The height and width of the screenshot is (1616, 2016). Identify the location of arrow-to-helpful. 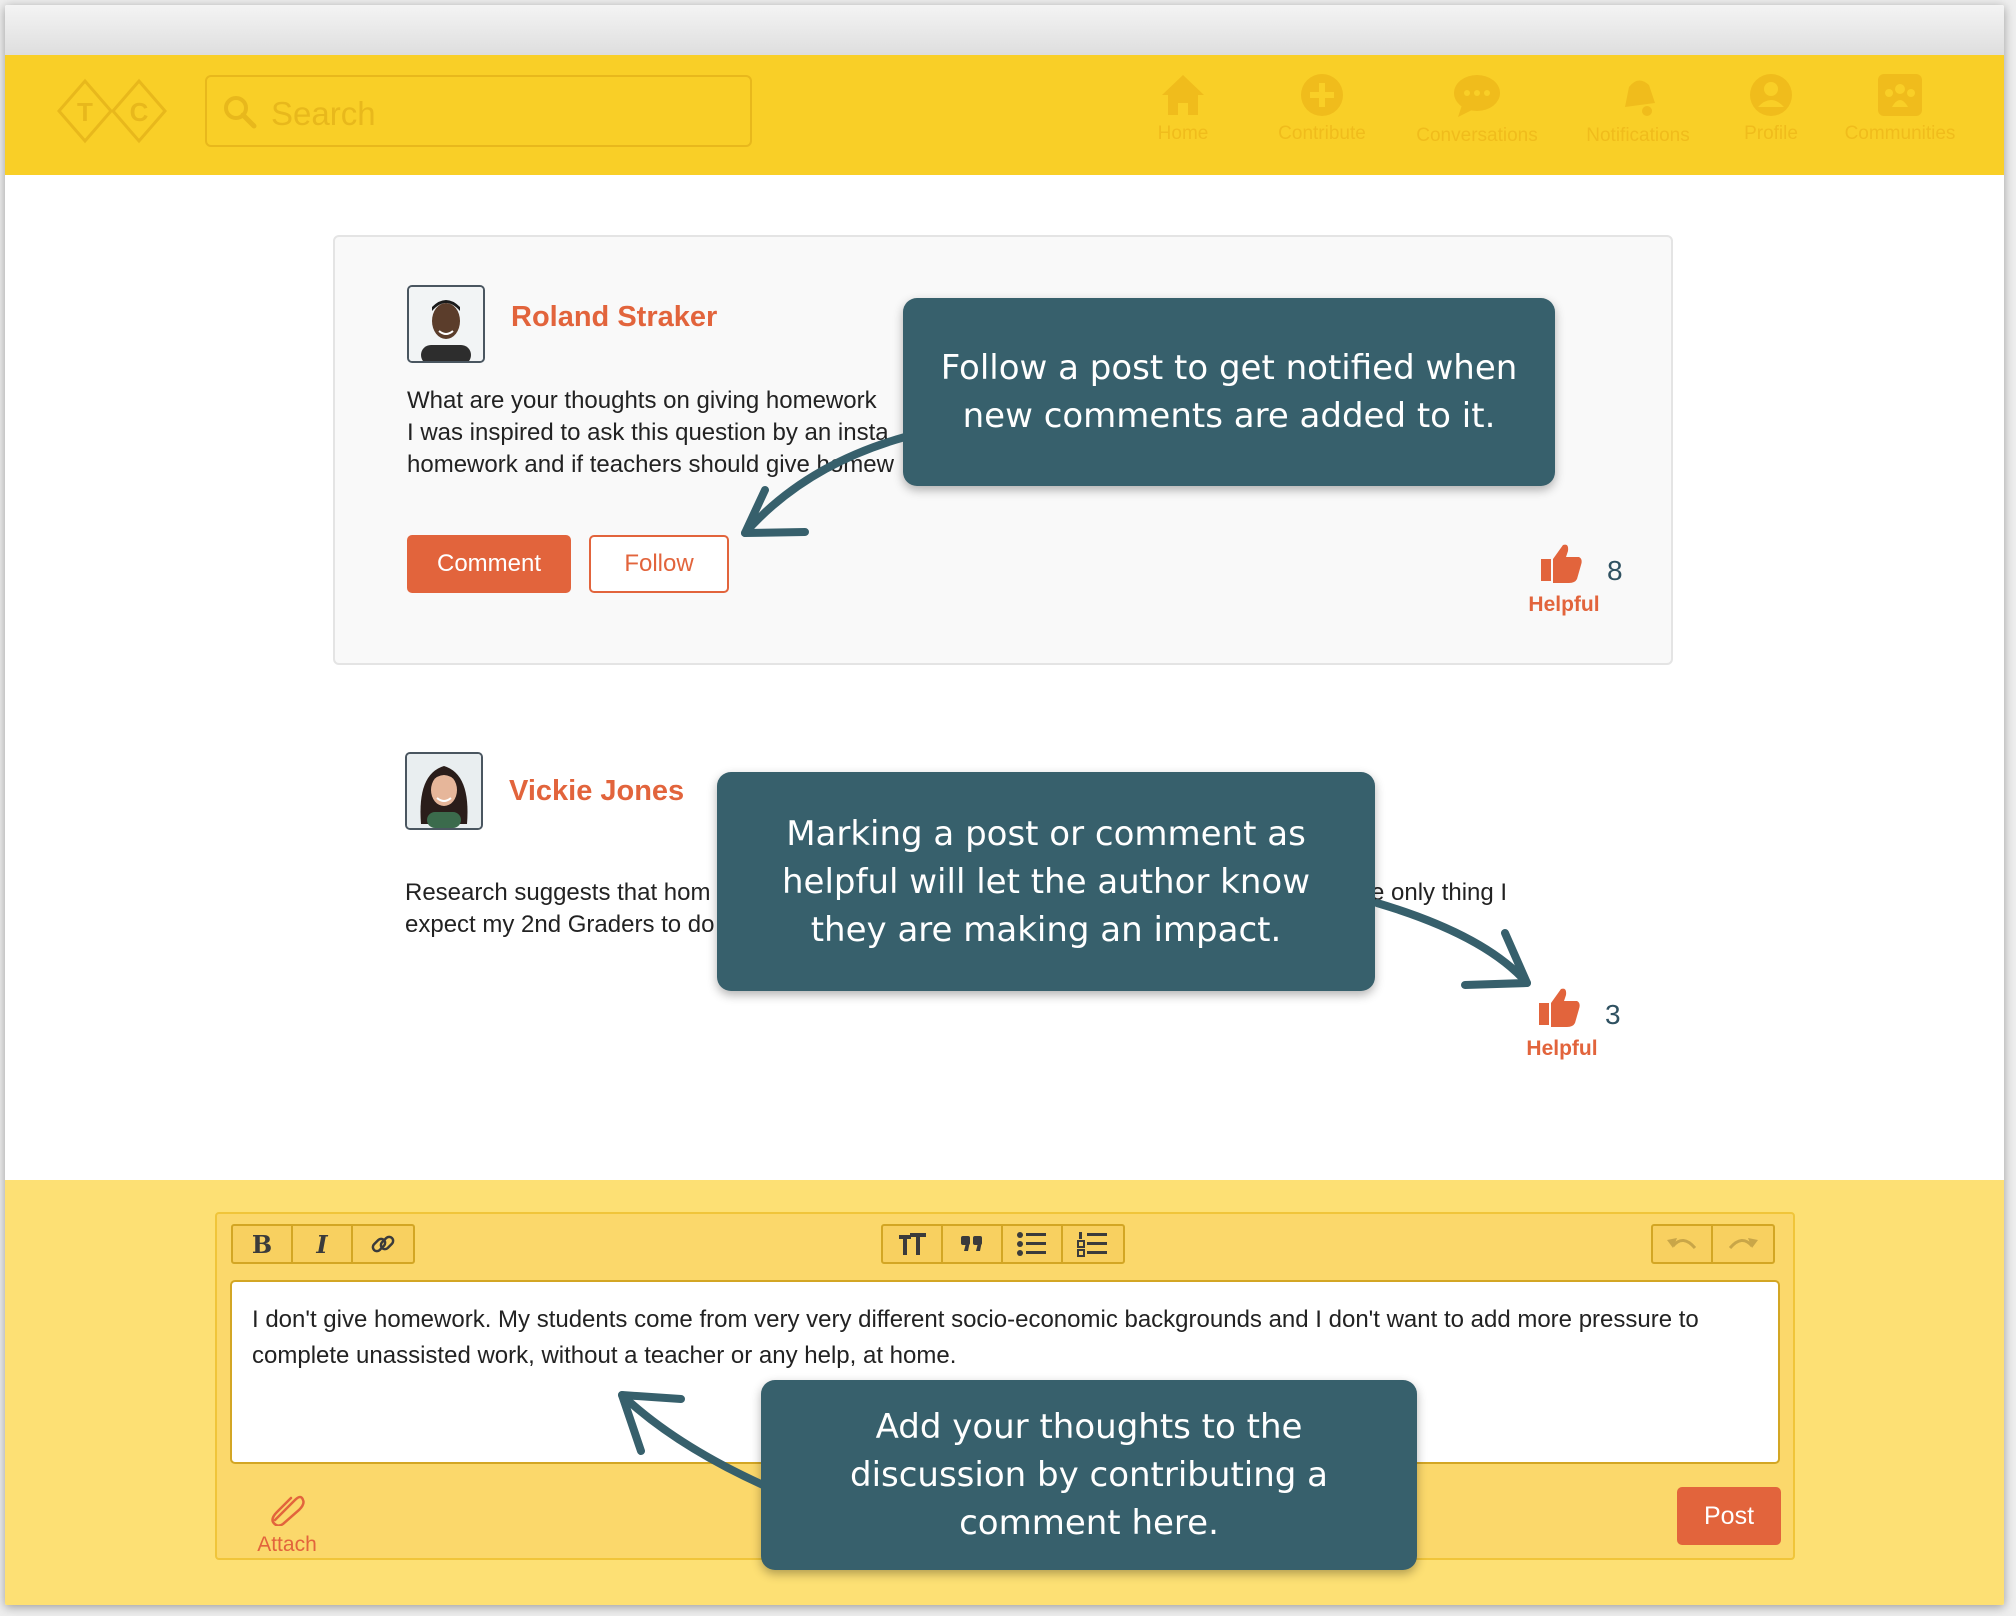
(1452, 943).